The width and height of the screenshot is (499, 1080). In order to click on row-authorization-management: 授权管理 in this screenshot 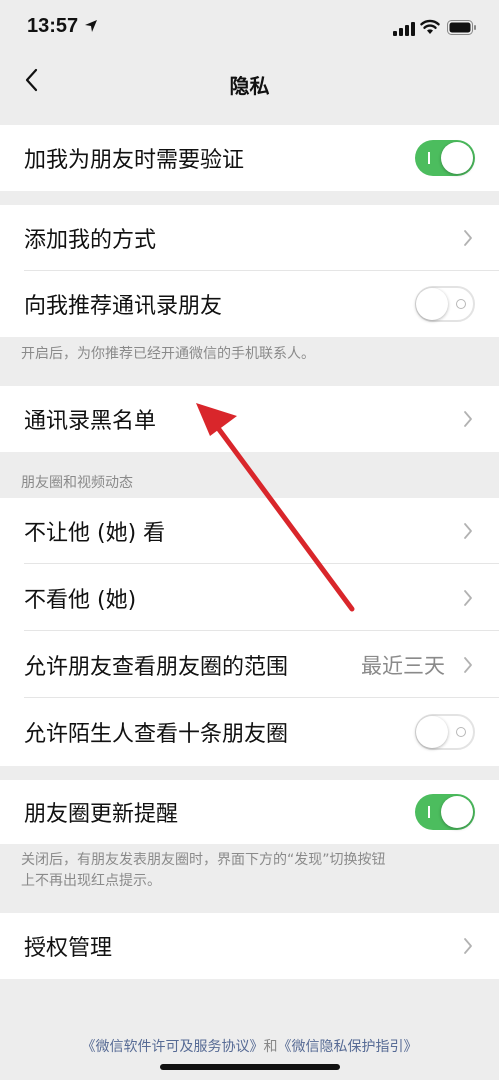, I will do `click(249, 946)`.